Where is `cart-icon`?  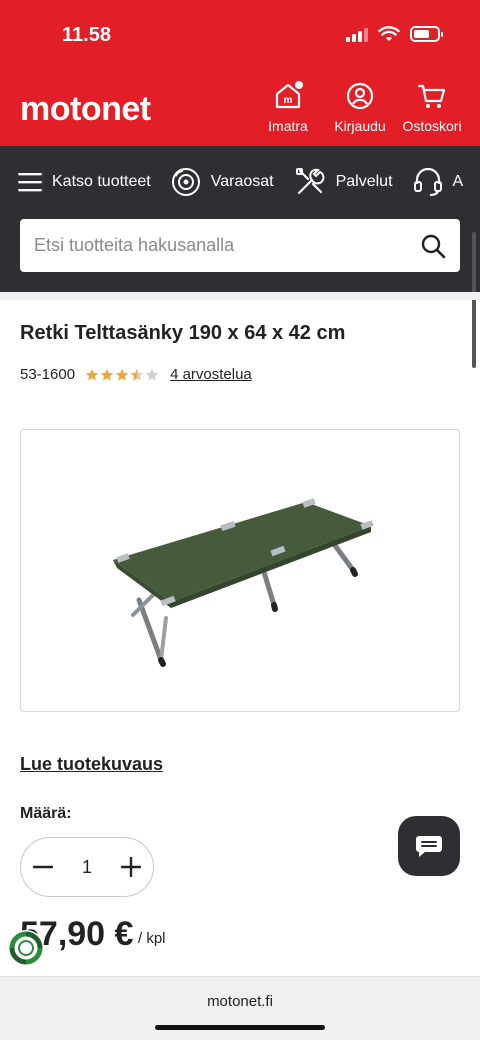
cart-icon is located at coordinates (431, 96).